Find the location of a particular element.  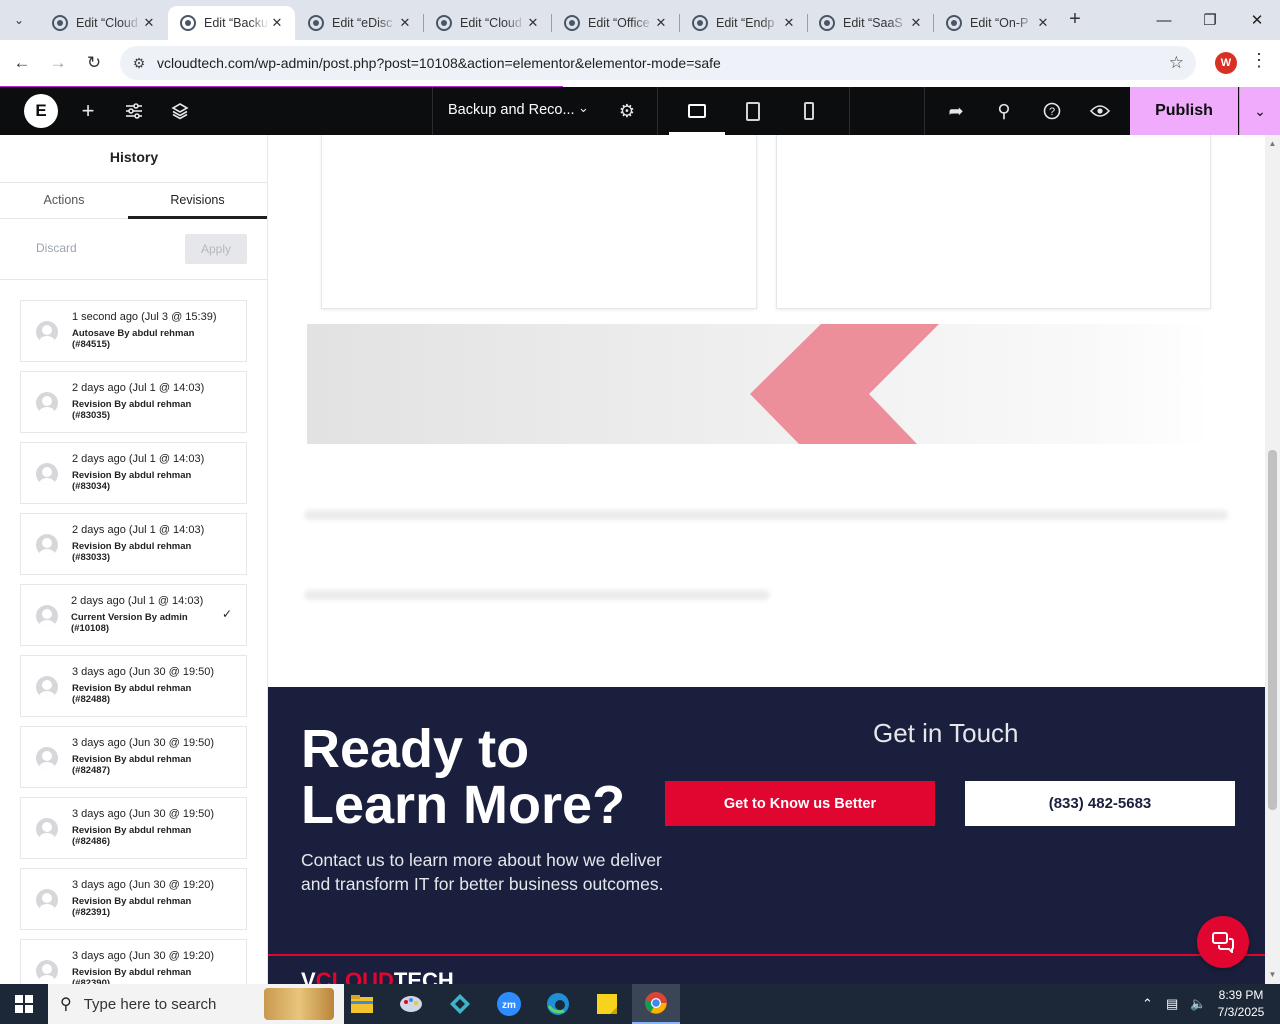

taskbar-search: ⚲ Type here to search is located at coordinates (196, 1004).